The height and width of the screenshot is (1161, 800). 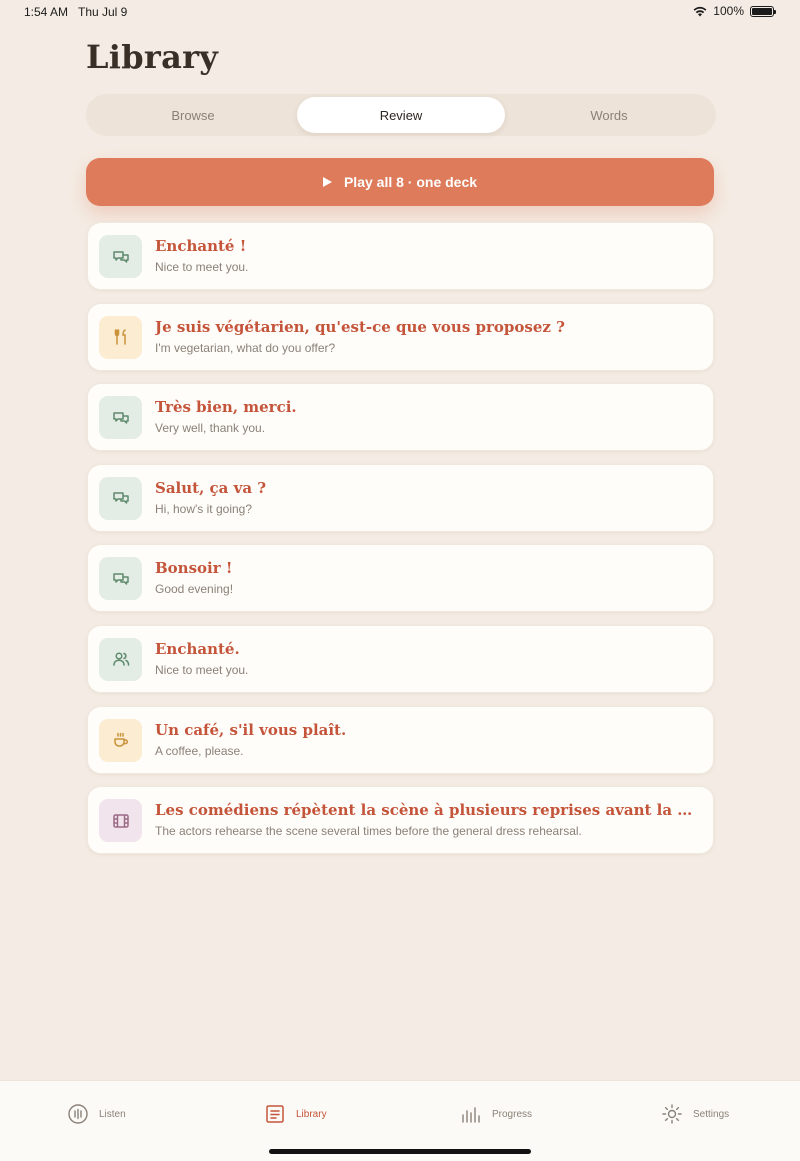 I want to click on phrase-french: Enchanté !, so click(x=201, y=246).